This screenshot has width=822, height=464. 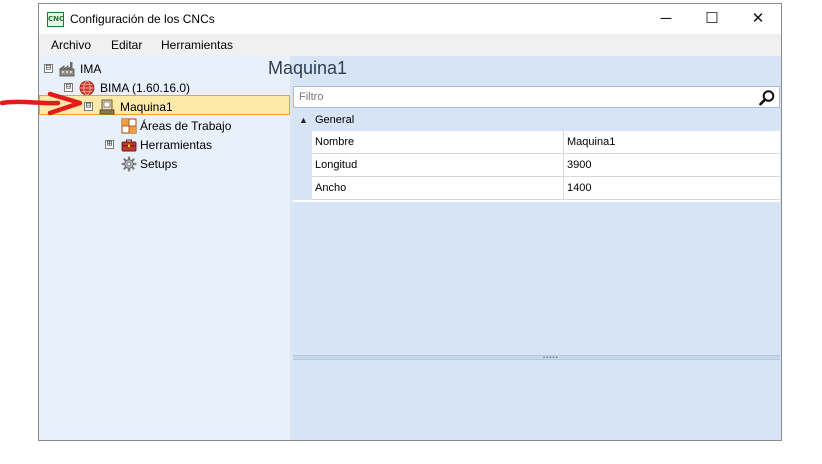 What do you see at coordinates (109, 144) in the screenshot?
I see `expand-icon: ⊞` at bounding box center [109, 144].